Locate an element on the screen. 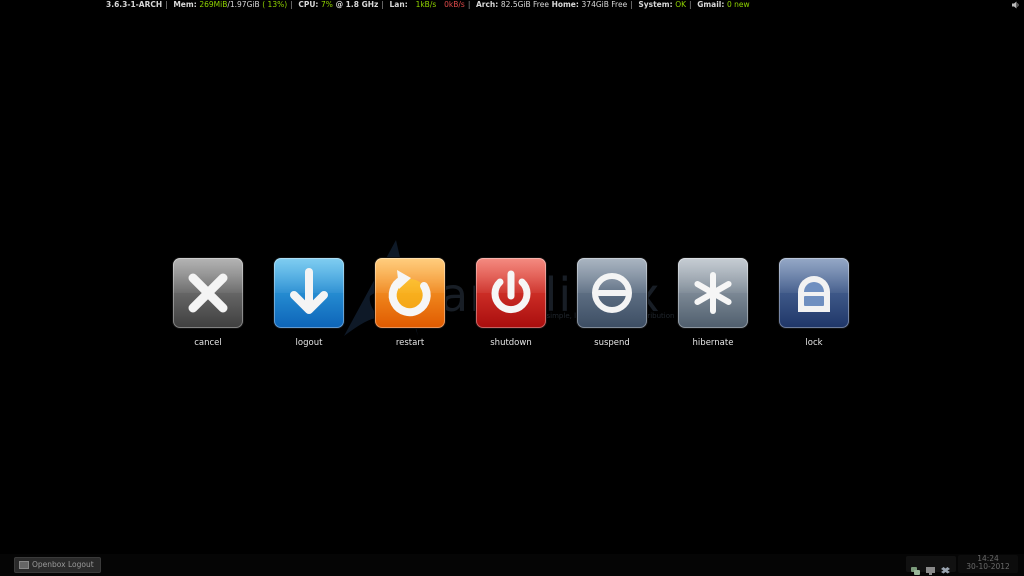  lan-label: Lan: is located at coordinates (398, 4).